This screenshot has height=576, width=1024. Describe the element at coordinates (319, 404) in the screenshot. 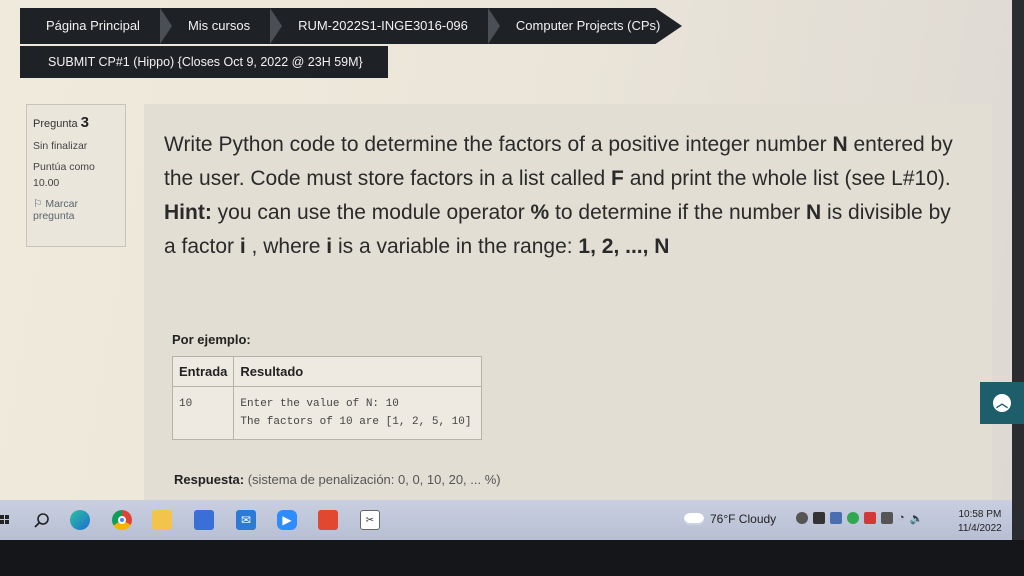

I see `output-line: Enter the value of N: 10` at that location.